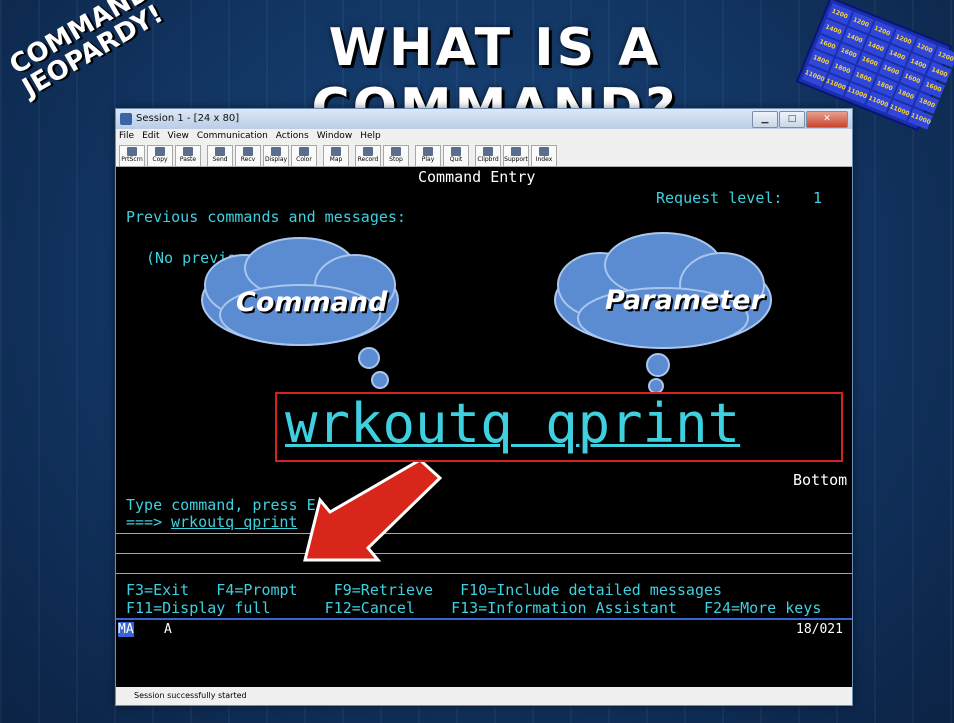 The image size is (954, 723). I want to click on big-command-text: wrkoutq qprint, so click(513, 423).